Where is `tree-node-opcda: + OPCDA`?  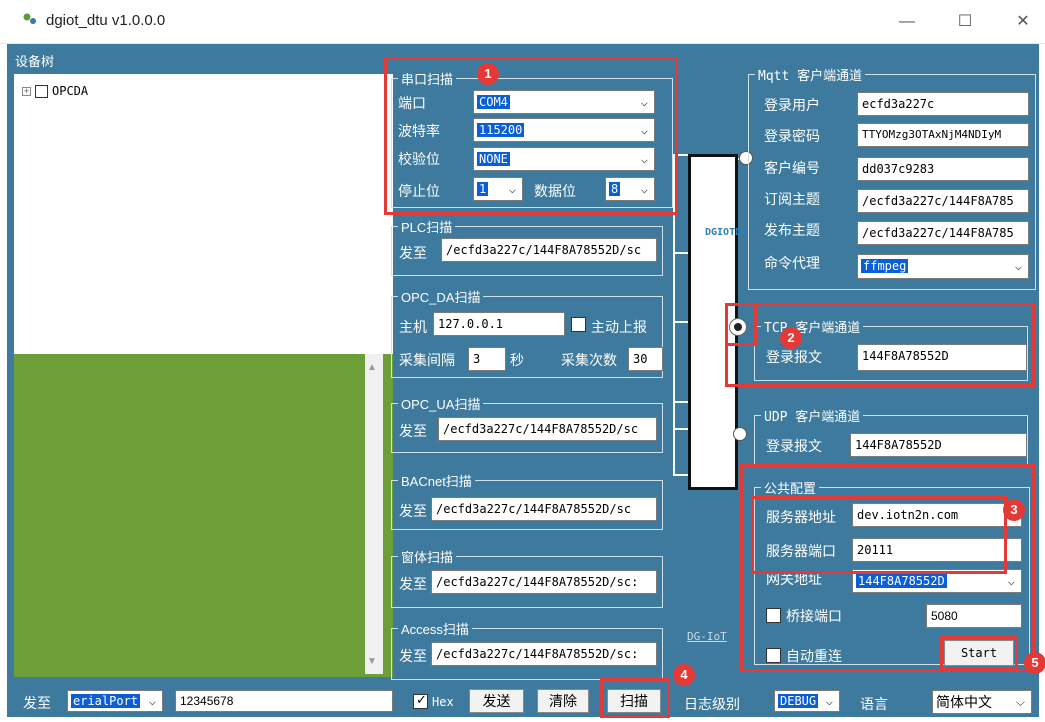
tree-node-opcda: + OPCDA is located at coordinates (55, 91).